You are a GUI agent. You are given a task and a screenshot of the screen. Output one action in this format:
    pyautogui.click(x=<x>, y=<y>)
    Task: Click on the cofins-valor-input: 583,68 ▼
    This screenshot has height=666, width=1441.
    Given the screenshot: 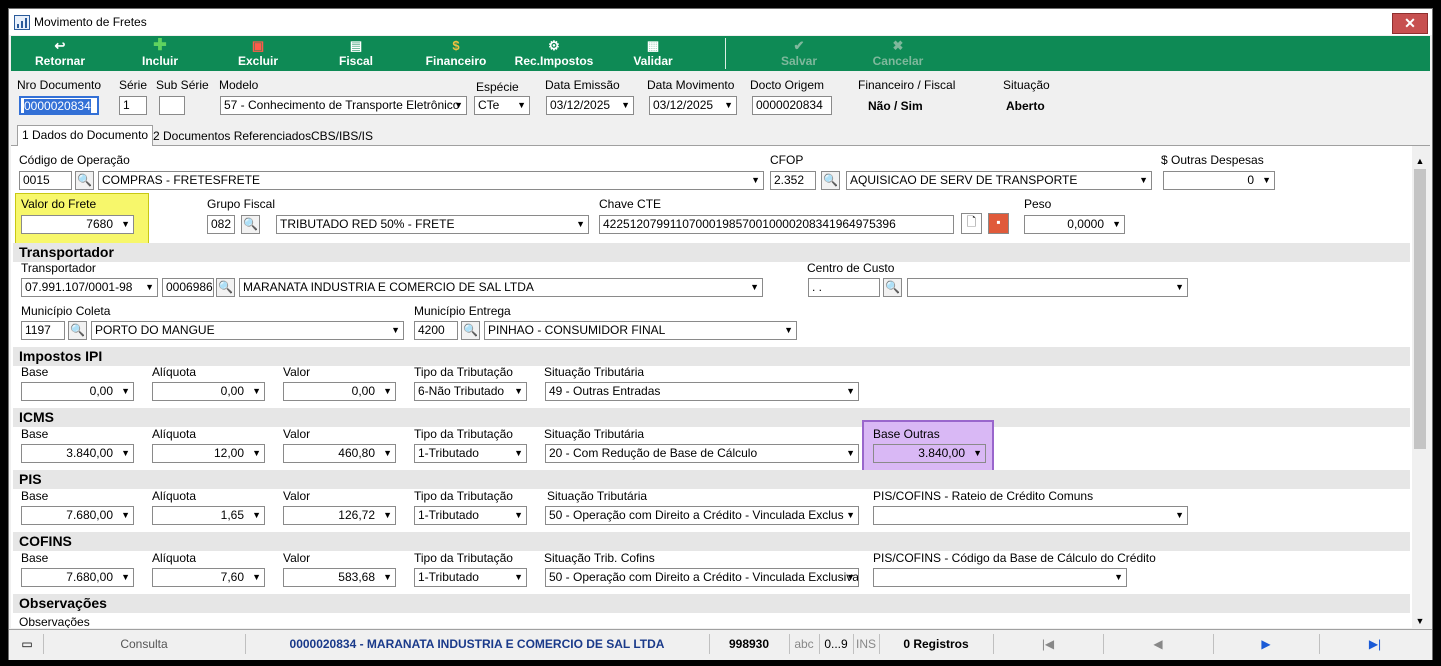 What is the action you would take?
    pyautogui.click(x=339, y=577)
    